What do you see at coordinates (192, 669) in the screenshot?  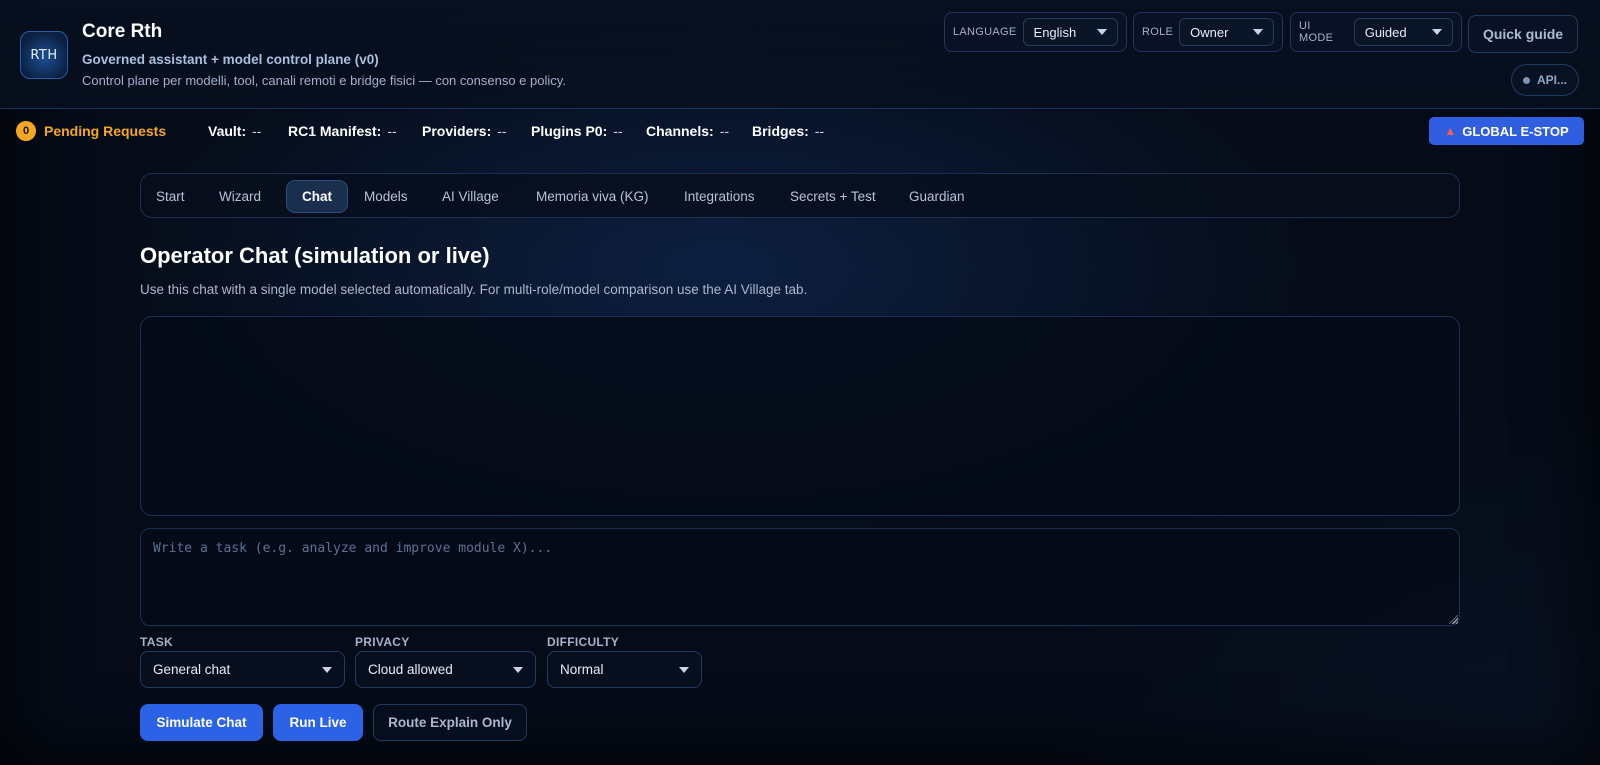 I see `task-select-value: General chat` at bounding box center [192, 669].